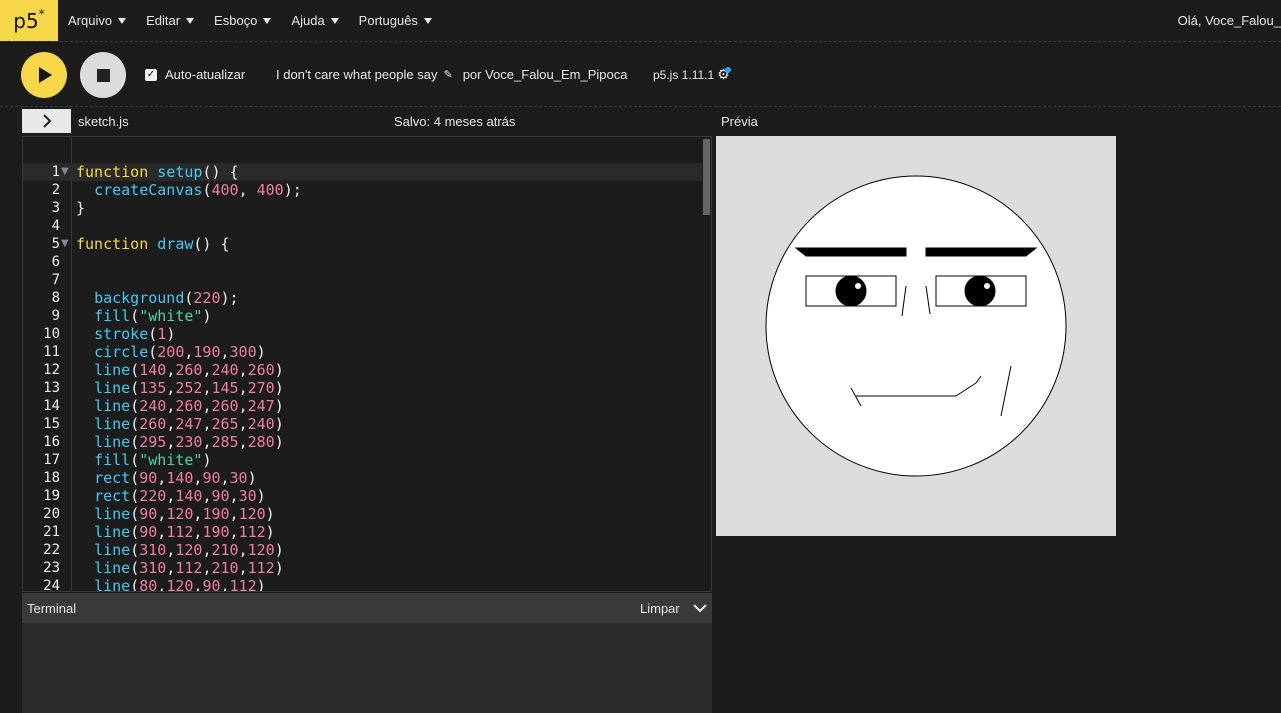 This screenshot has width=1281, height=713. Describe the element at coordinates (363, 406) in the screenshot. I see `code-line: 14 line(240,260,260,247)` at that location.